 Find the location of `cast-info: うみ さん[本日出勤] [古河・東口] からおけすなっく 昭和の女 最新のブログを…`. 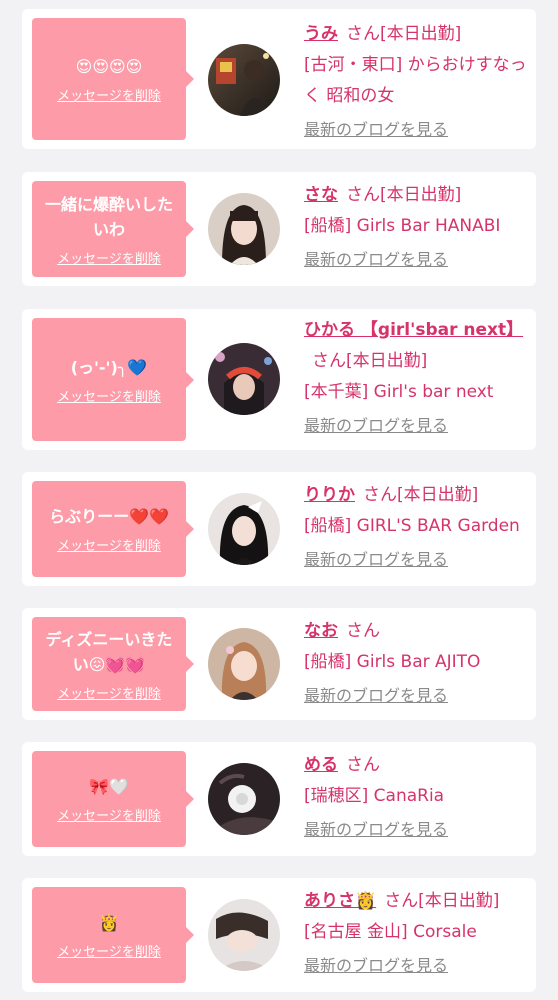

cast-info: うみ さん[本日出勤] [古河・東口] からおけすなっく 昭和の女 最新のブログを… is located at coordinates (418, 79).